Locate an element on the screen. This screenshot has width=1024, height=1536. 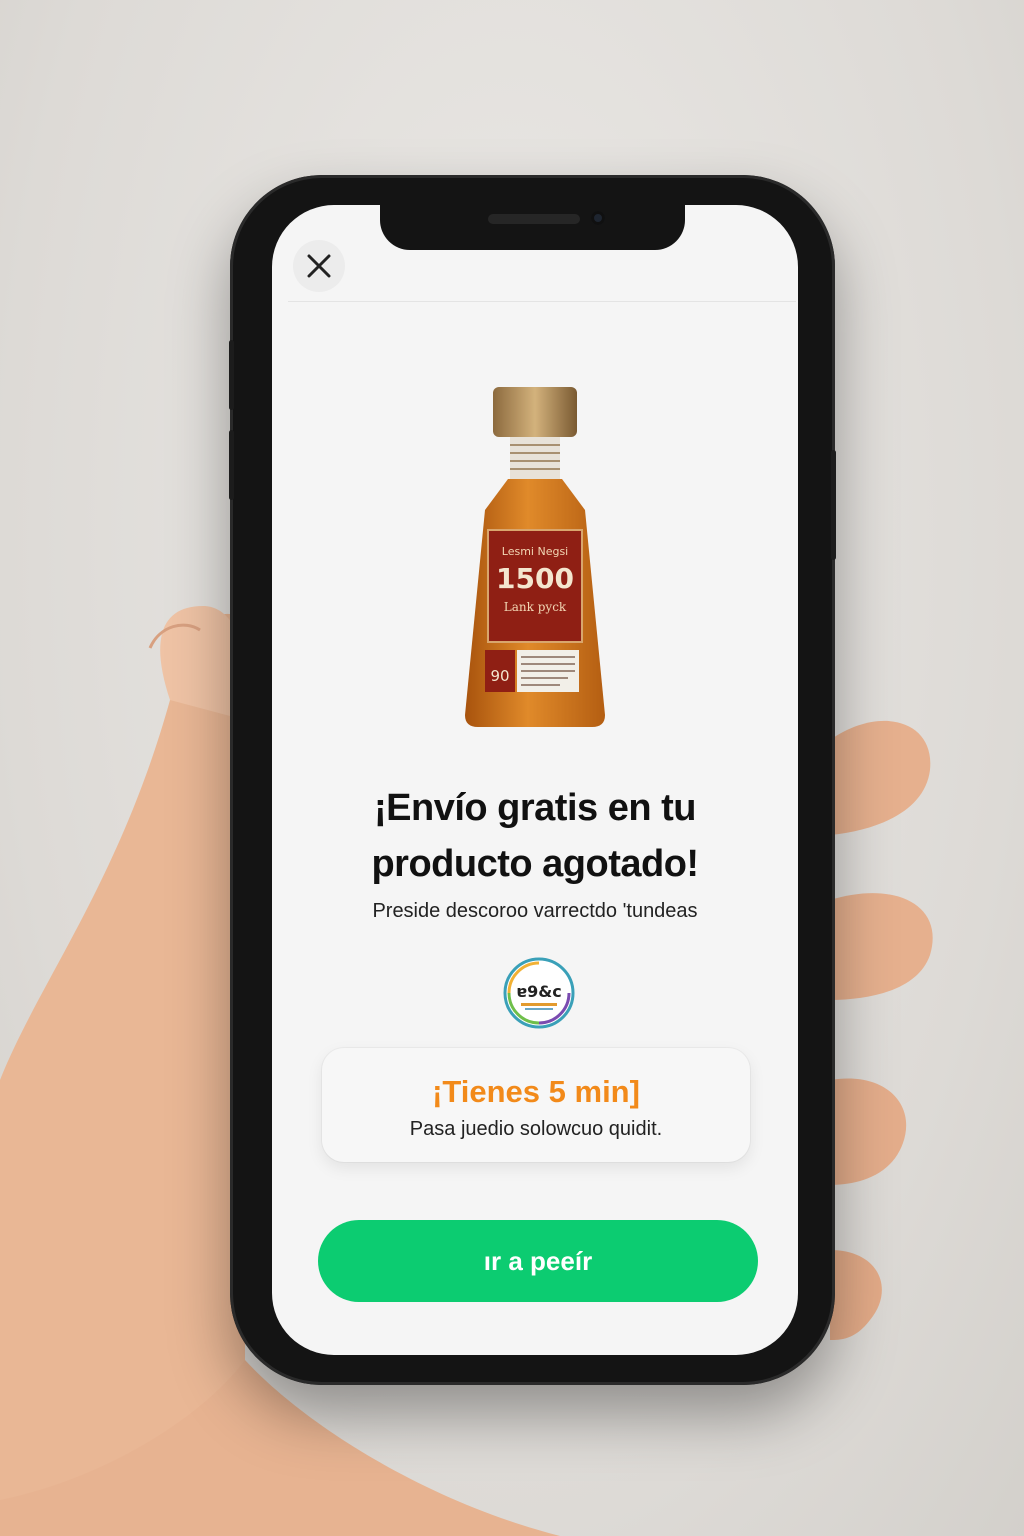
bottle-badge-number: 90 is located at coordinates (499, 676).